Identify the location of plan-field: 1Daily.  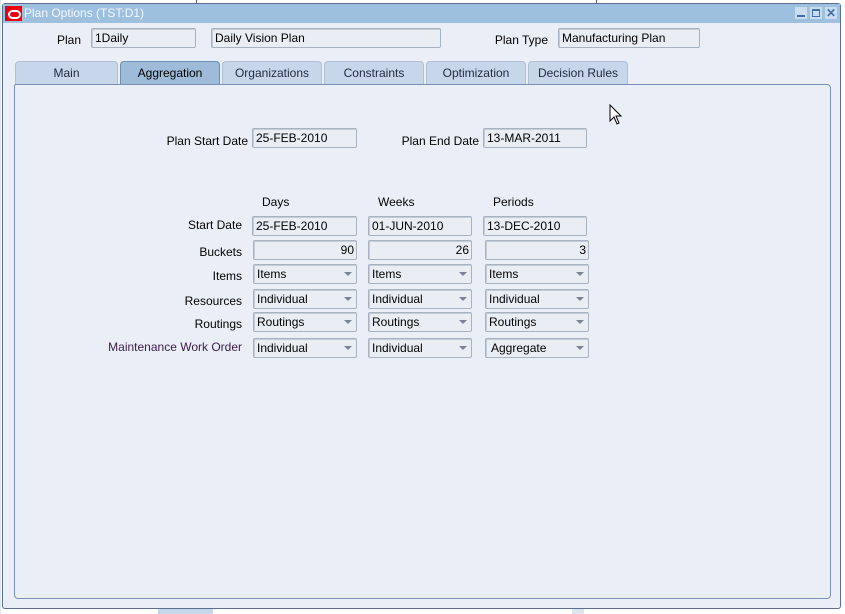
(143, 38).